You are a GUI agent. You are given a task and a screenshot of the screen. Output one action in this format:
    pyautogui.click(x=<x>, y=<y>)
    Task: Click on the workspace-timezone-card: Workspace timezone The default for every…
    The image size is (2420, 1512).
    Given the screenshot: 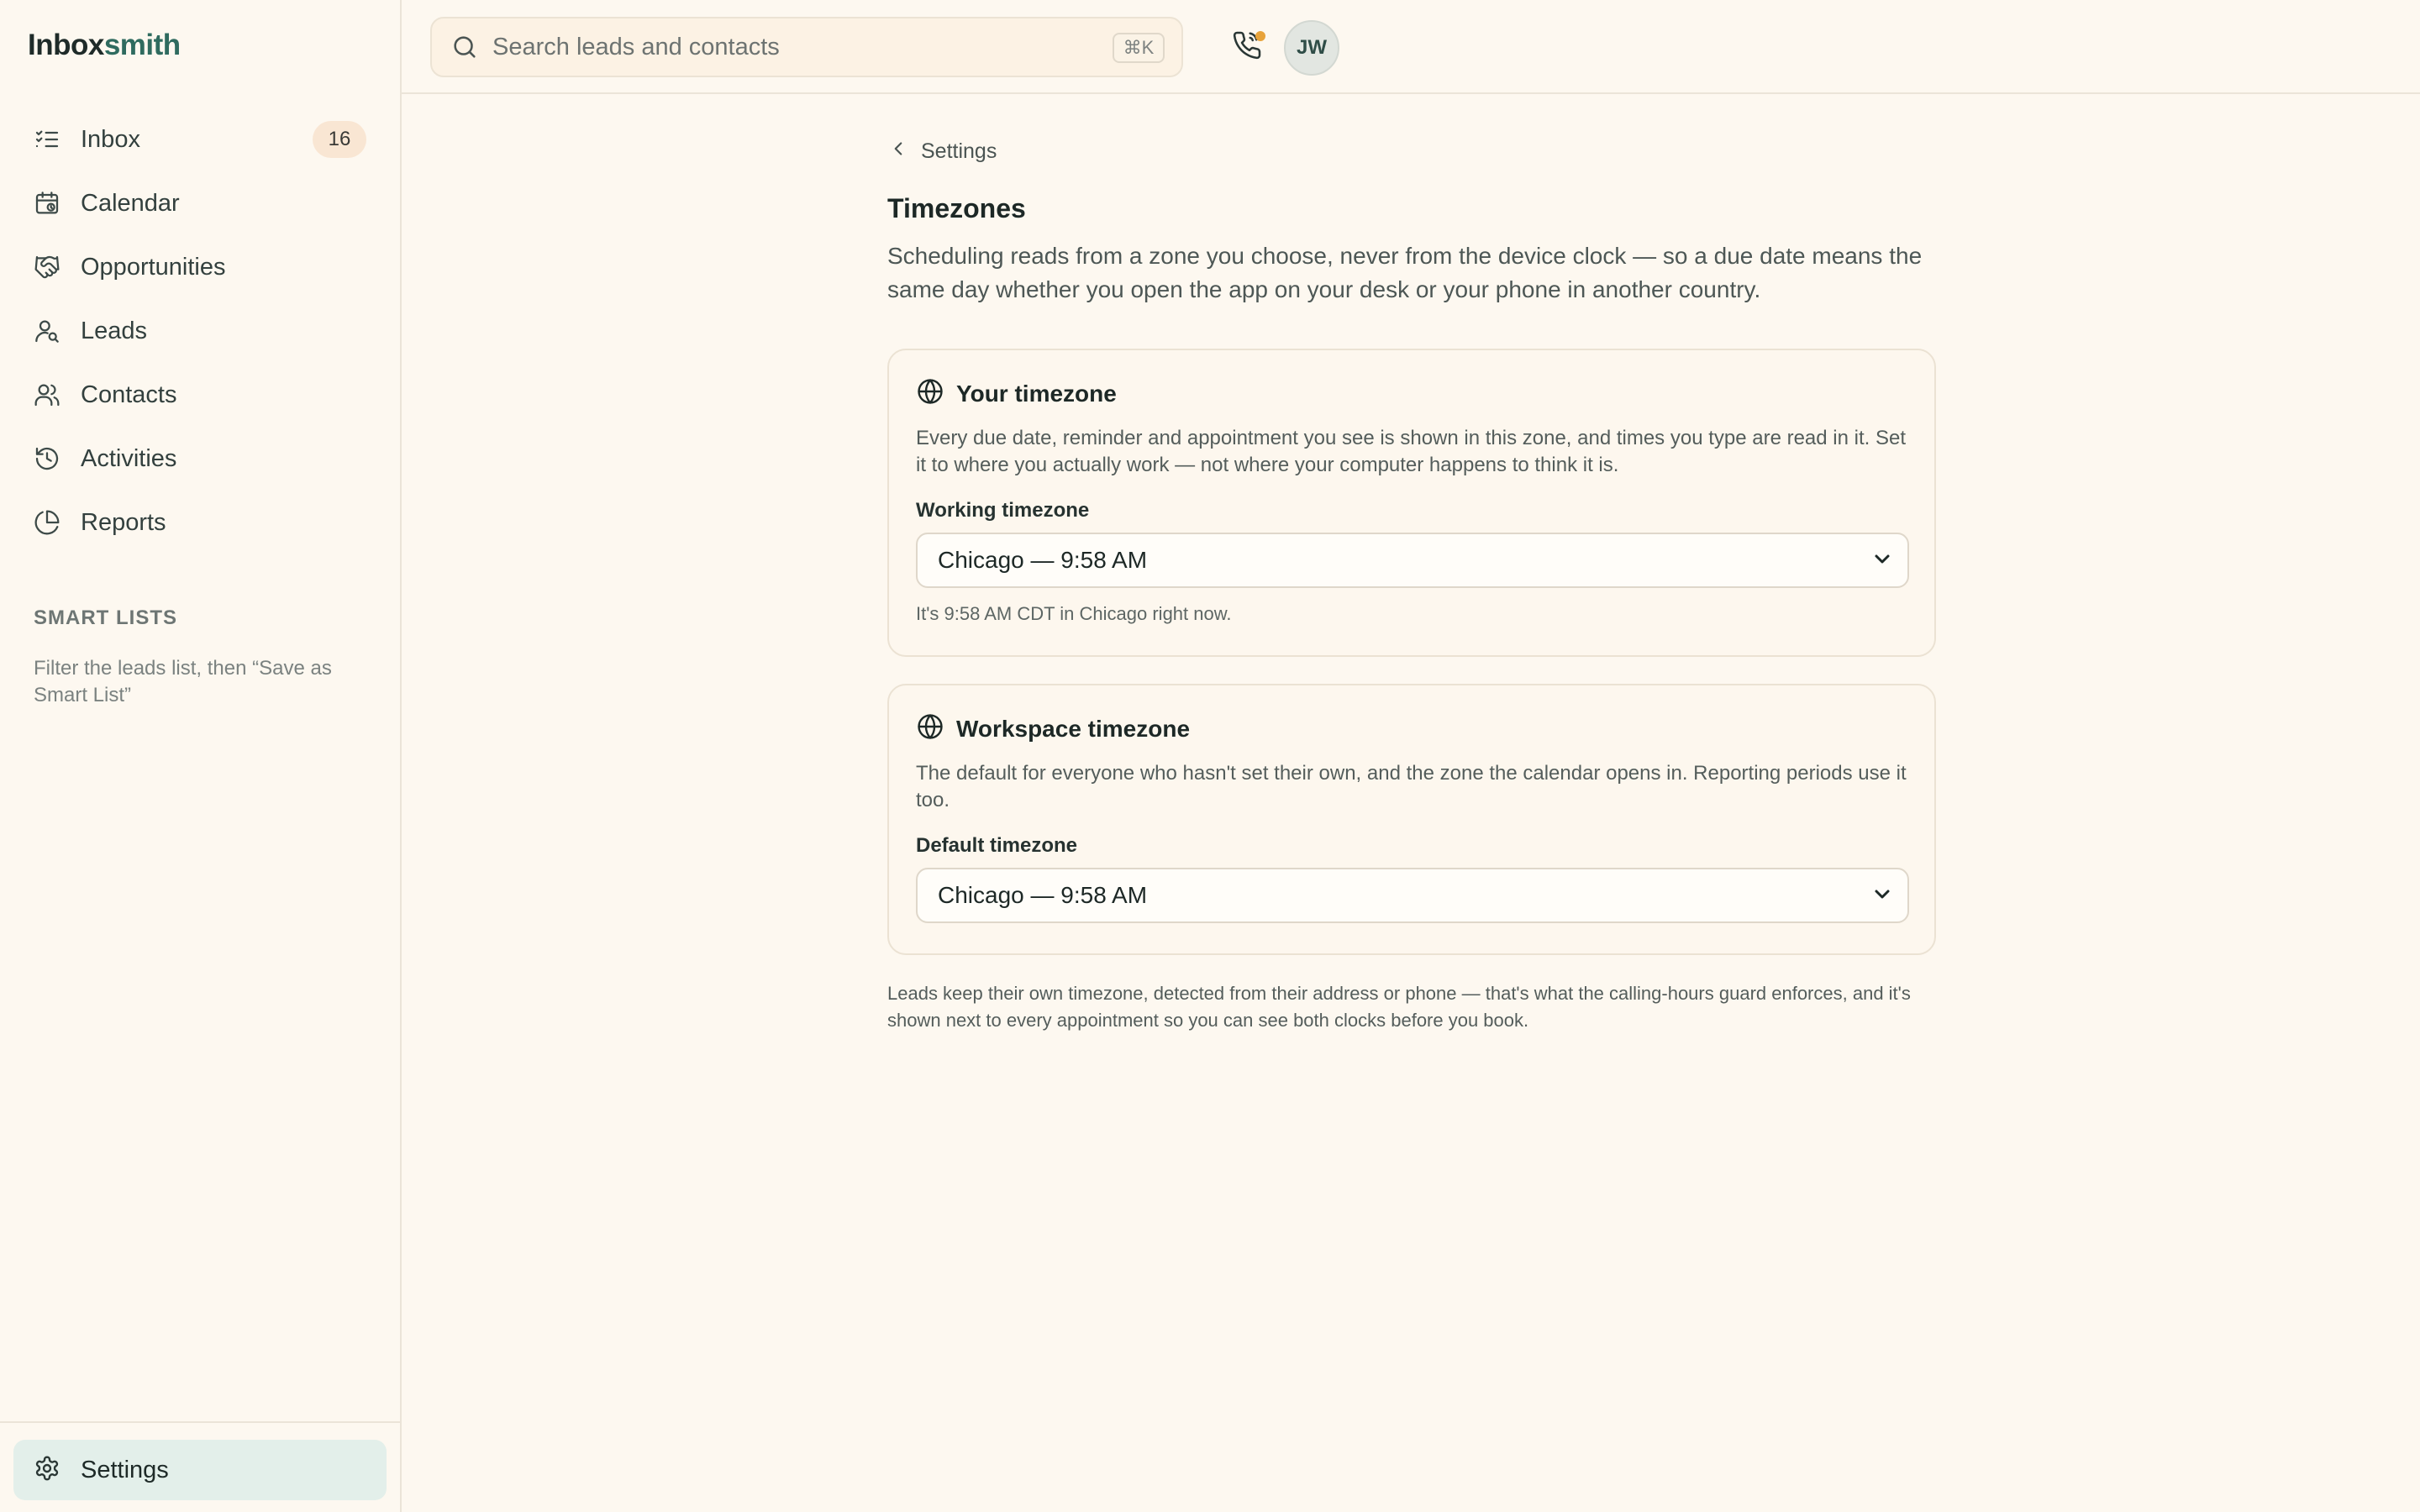 What is the action you would take?
    pyautogui.click(x=1411, y=819)
    